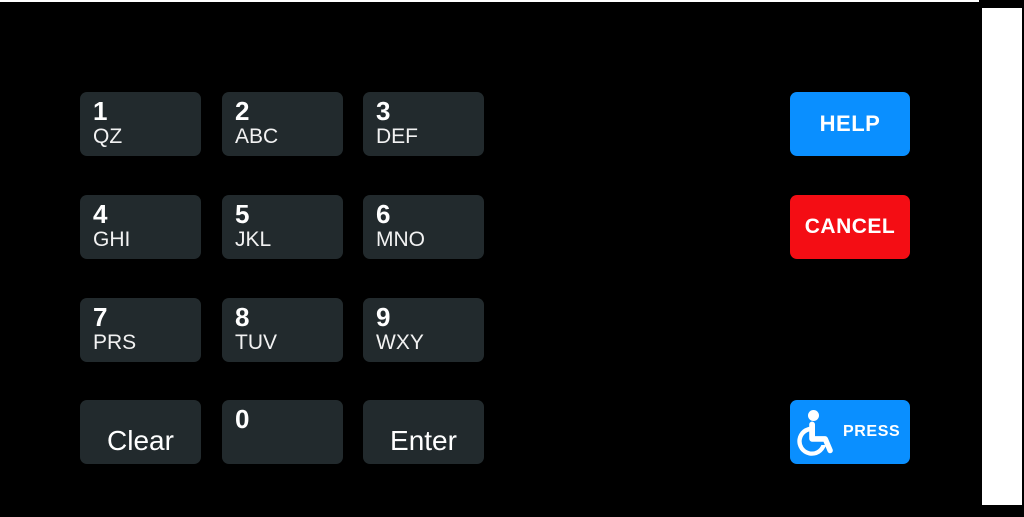  I want to click on accessibility-press-button: PRESS, so click(850, 432).